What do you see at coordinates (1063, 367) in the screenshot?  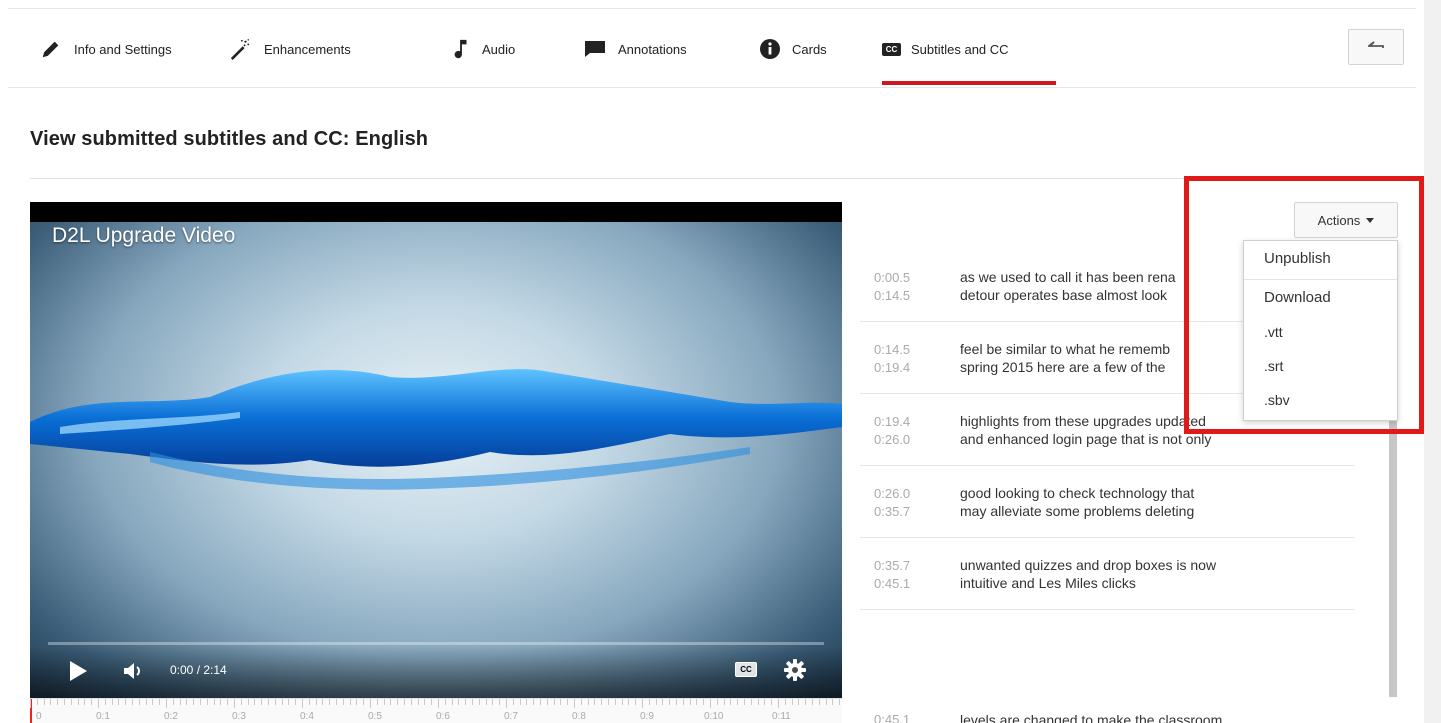 I see `cue-text-line: spring 2015 here are a few of the` at bounding box center [1063, 367].